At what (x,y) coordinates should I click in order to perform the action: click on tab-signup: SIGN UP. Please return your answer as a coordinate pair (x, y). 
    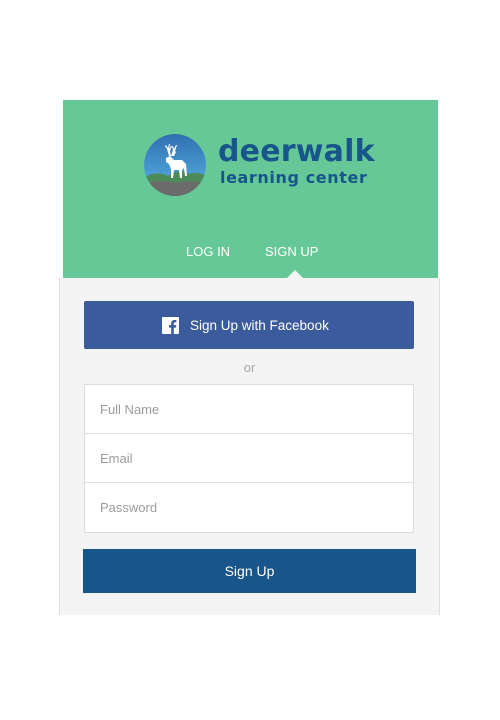
    Looking at the image, I should click on (291, 252).